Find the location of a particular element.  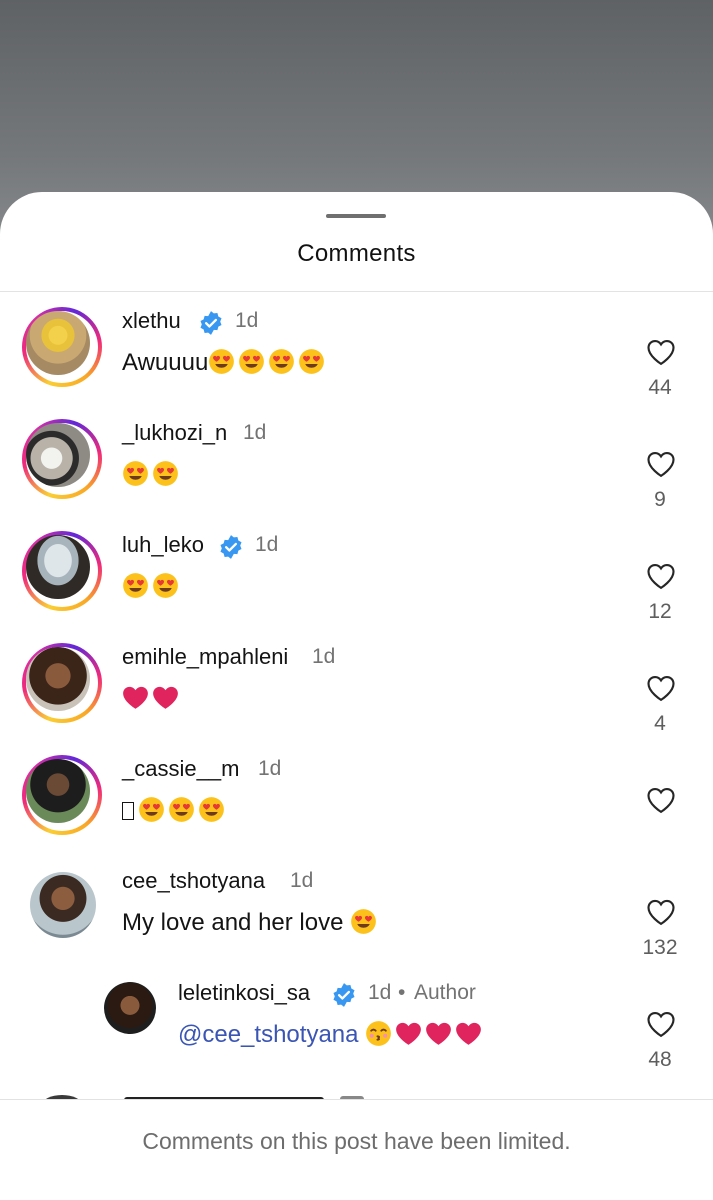

comment-username: cee_tshotyana is located at coordinates (193, 881).